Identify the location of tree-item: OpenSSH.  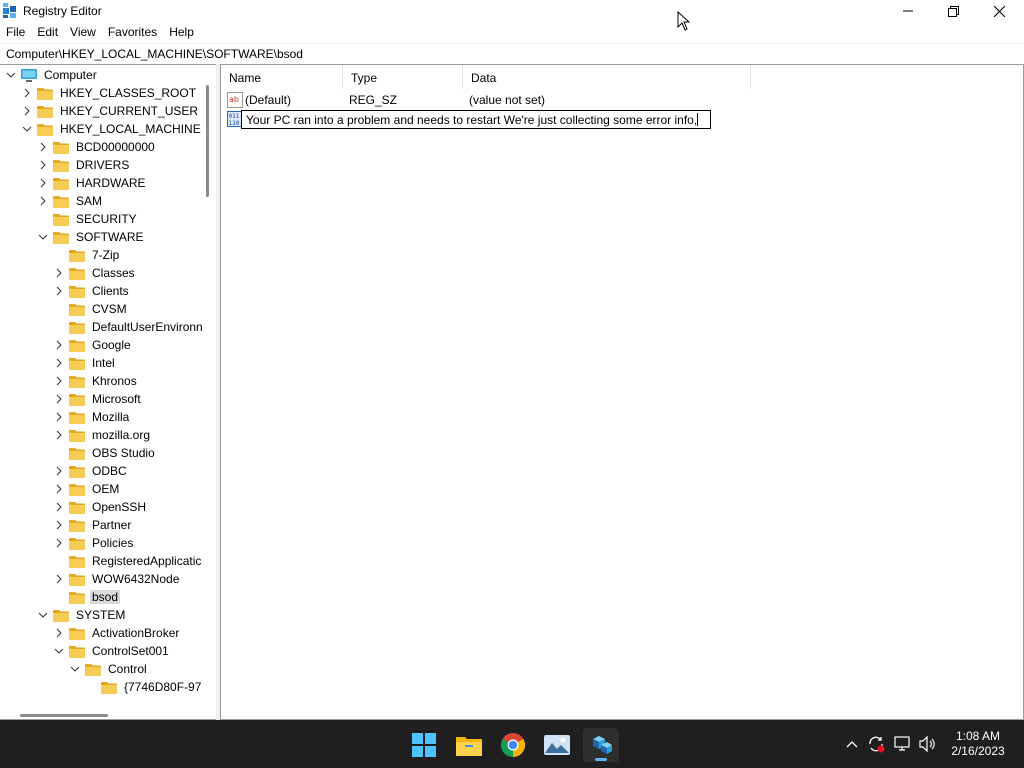
(101, 507).